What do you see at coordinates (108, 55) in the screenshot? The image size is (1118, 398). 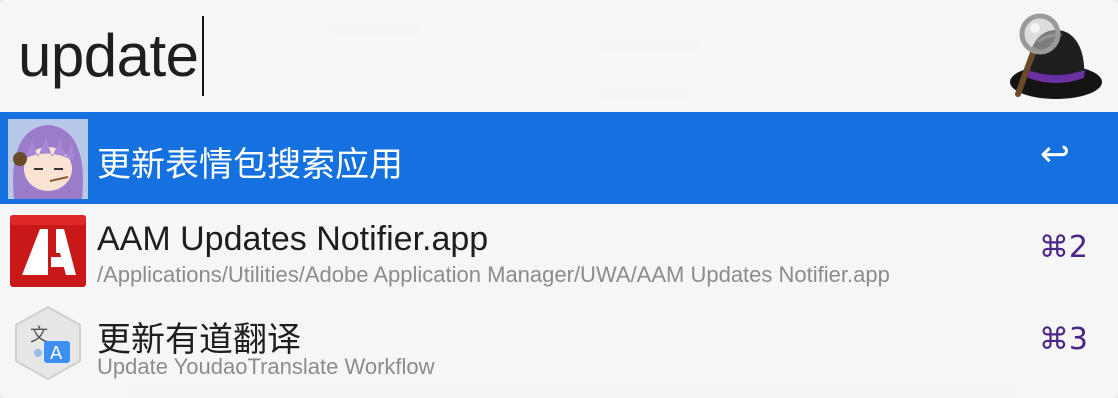 I see `search-query: update` at bounding box center [108, 55].